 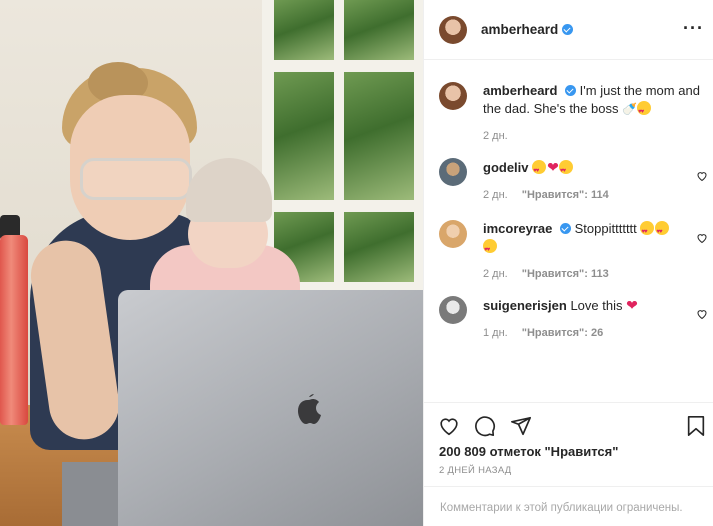 What do you see at coordinates (495, 136) in the screenshot?
I see `caption-time: 2 дн.` at bounding box center [495, 136].